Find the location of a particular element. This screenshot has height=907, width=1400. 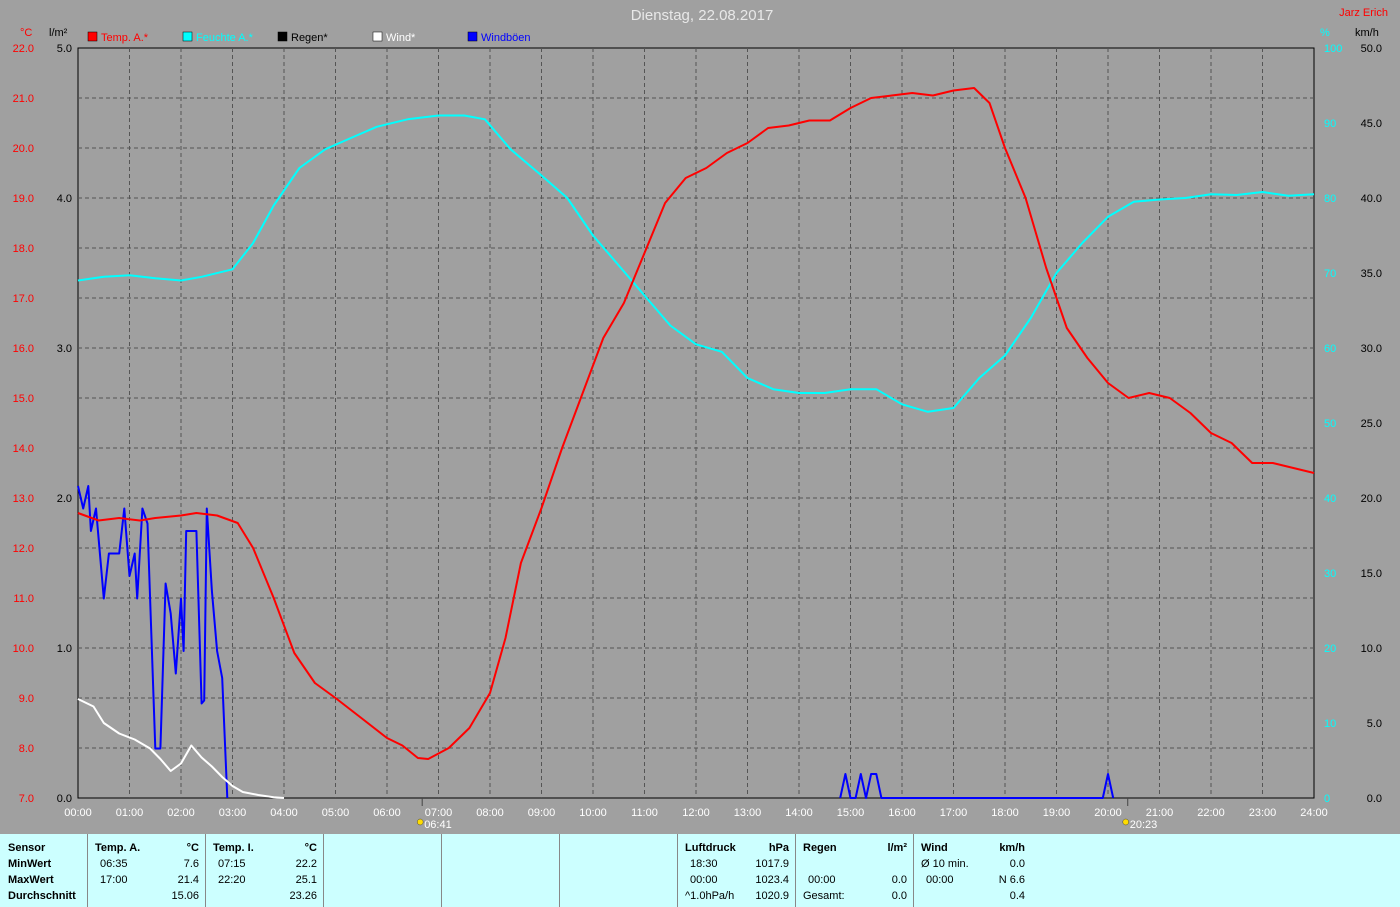

x-tick-label: 18:00 is located at coordinates (1005, 813).